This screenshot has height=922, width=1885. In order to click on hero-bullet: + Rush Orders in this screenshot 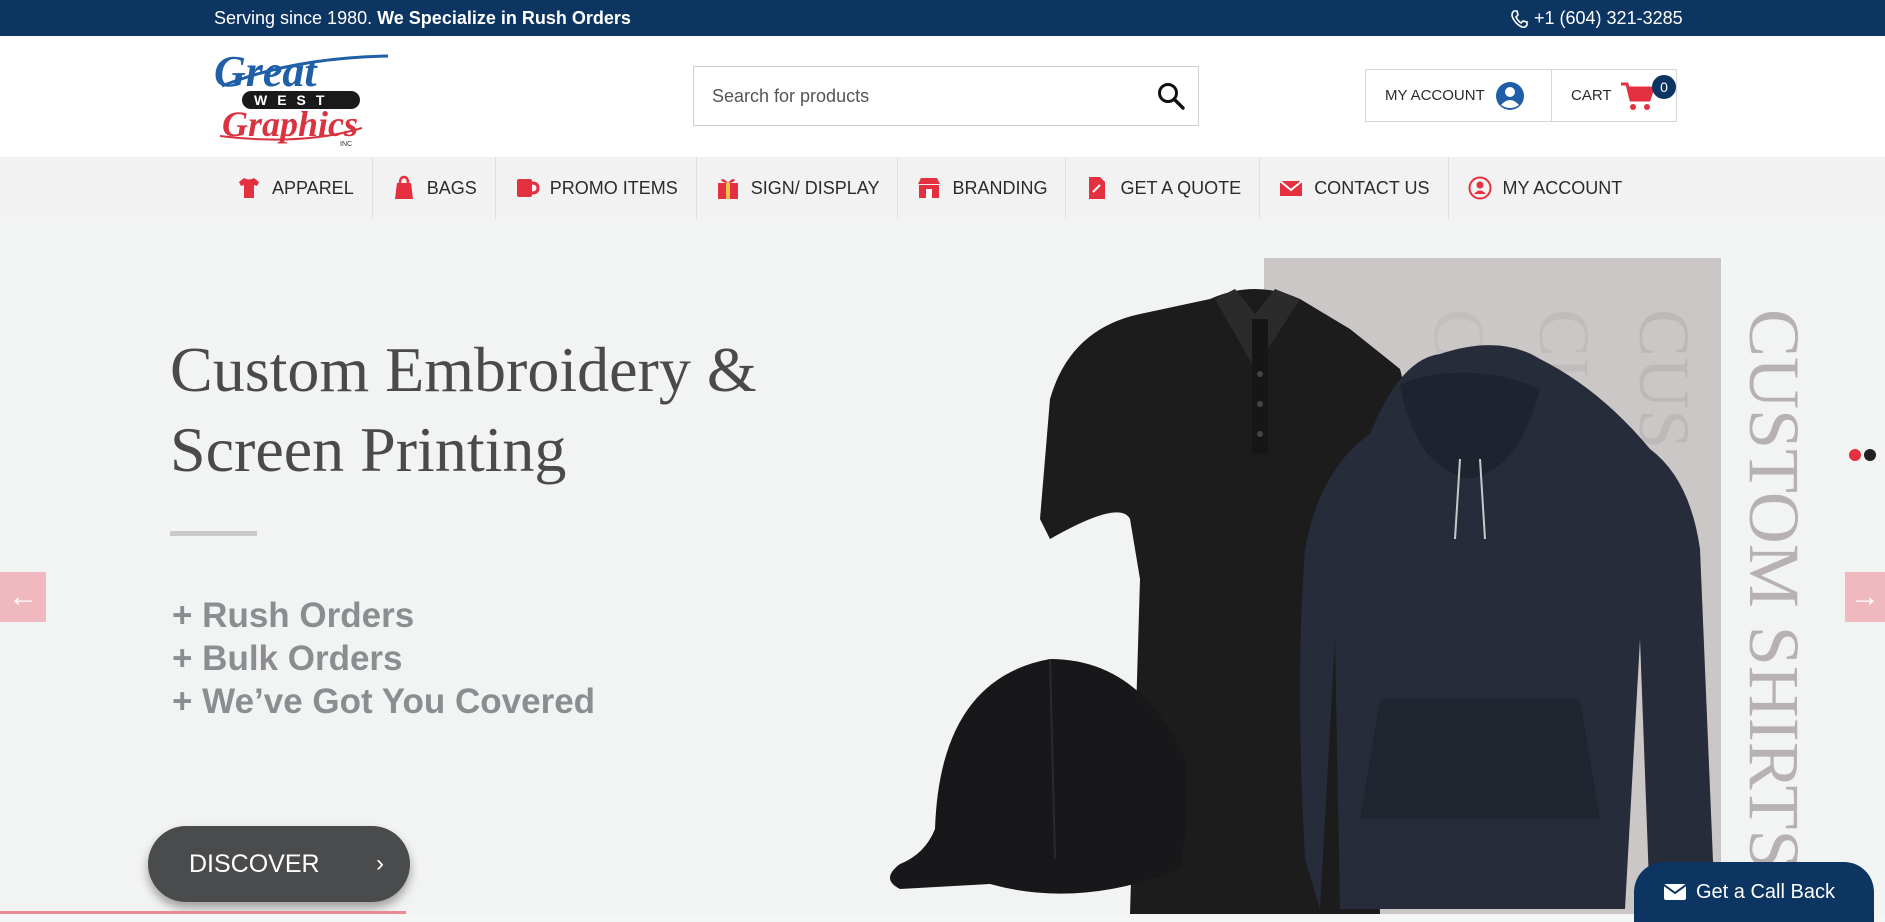, I will do `click(293, 615)`.